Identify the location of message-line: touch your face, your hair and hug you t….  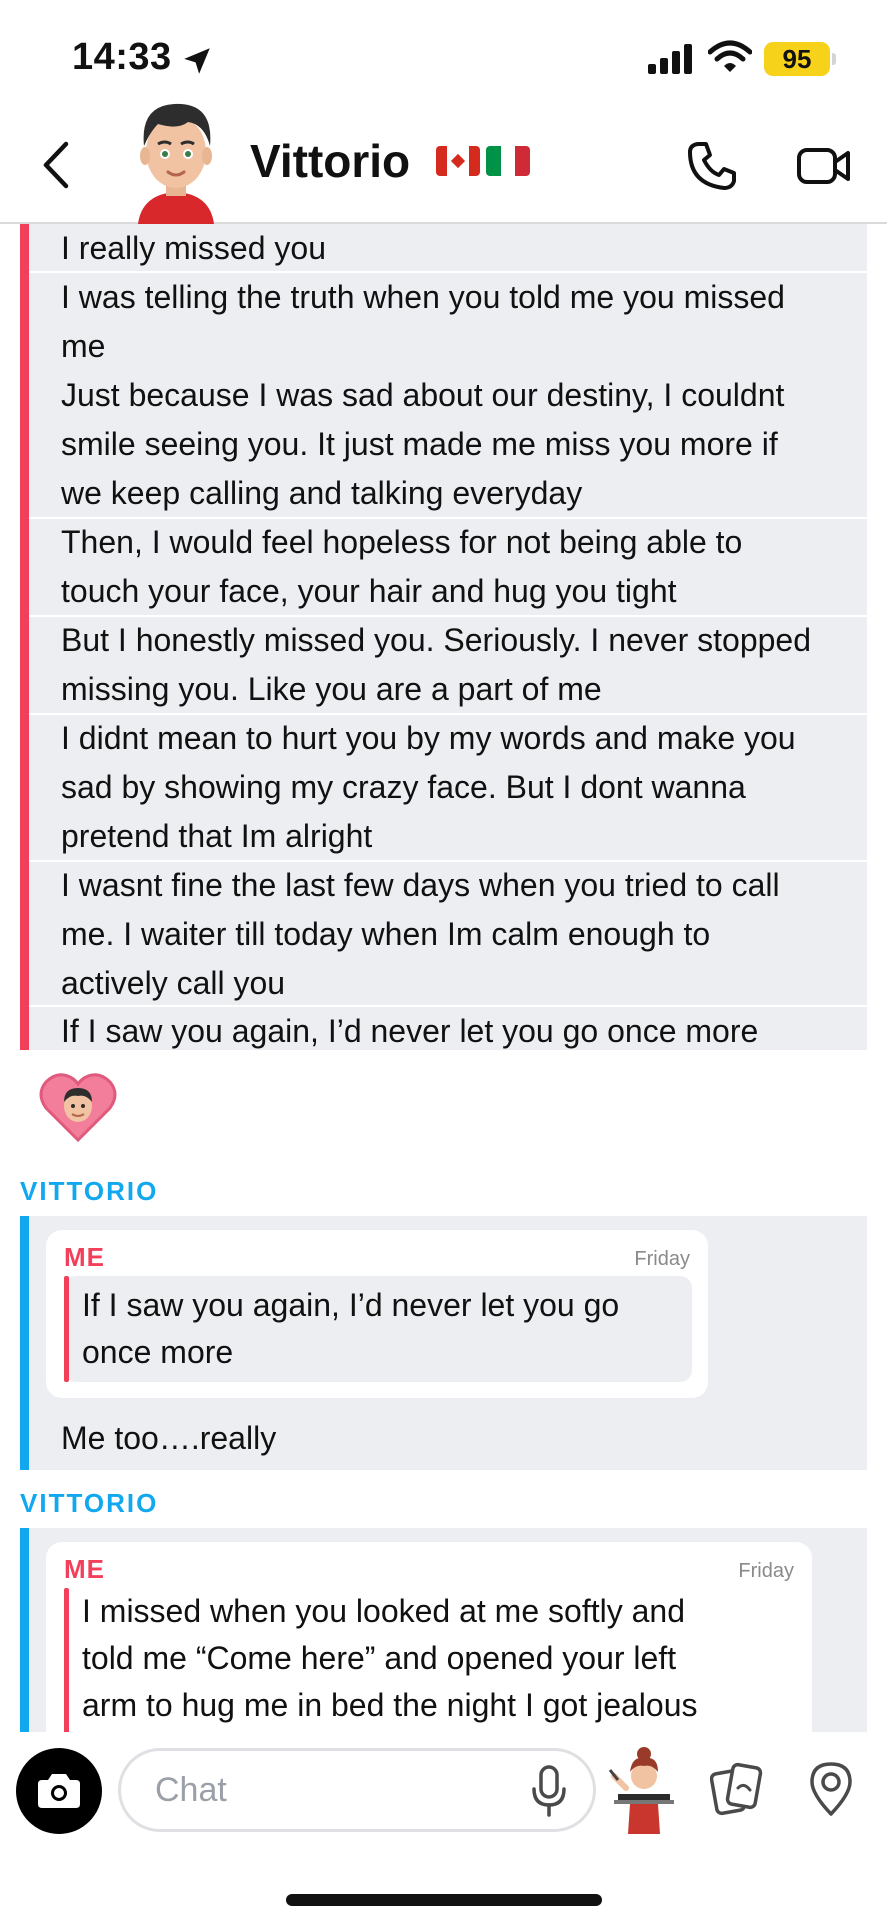
(369, 591).